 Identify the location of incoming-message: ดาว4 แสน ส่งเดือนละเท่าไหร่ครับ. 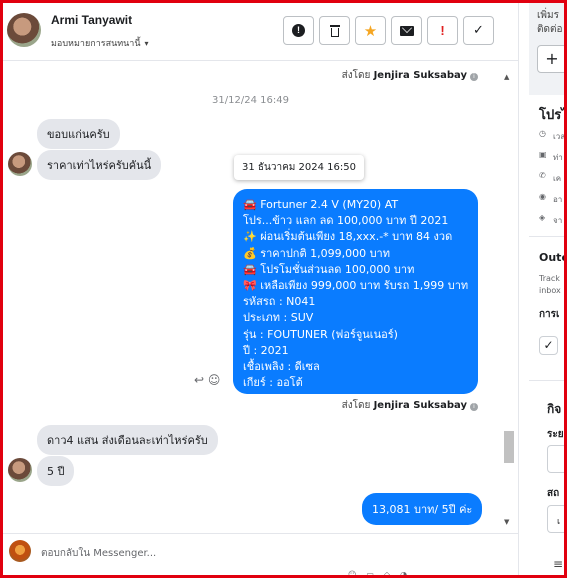
(127, 440).